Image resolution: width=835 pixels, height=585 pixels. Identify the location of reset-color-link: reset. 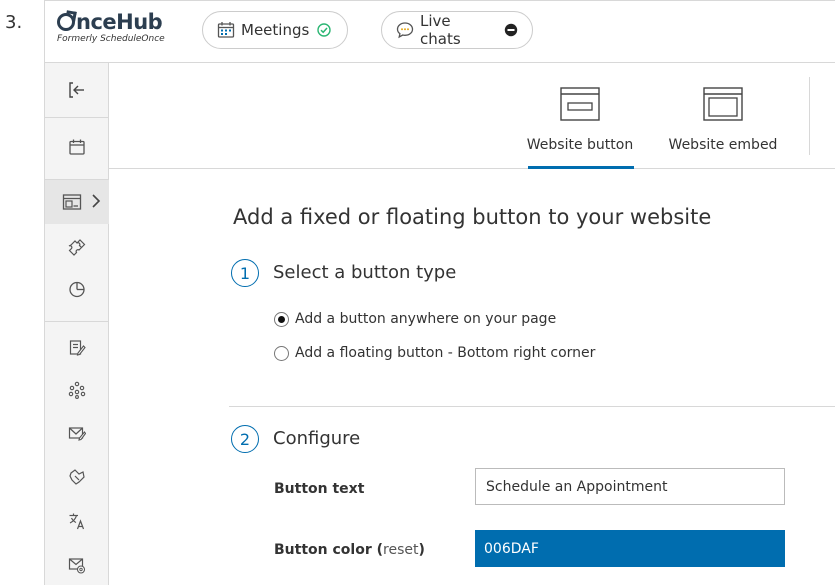
(400, 550).